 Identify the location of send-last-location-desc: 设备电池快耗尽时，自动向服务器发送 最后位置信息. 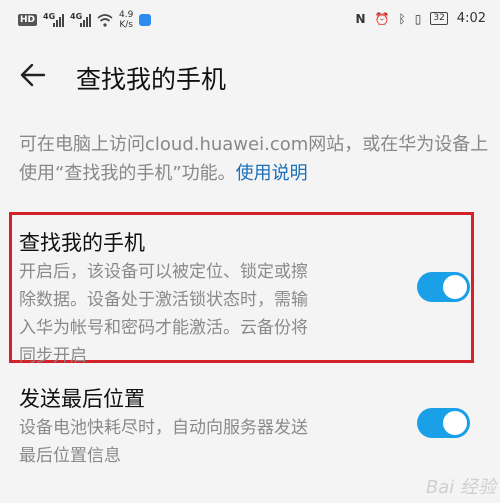
(209, 442).